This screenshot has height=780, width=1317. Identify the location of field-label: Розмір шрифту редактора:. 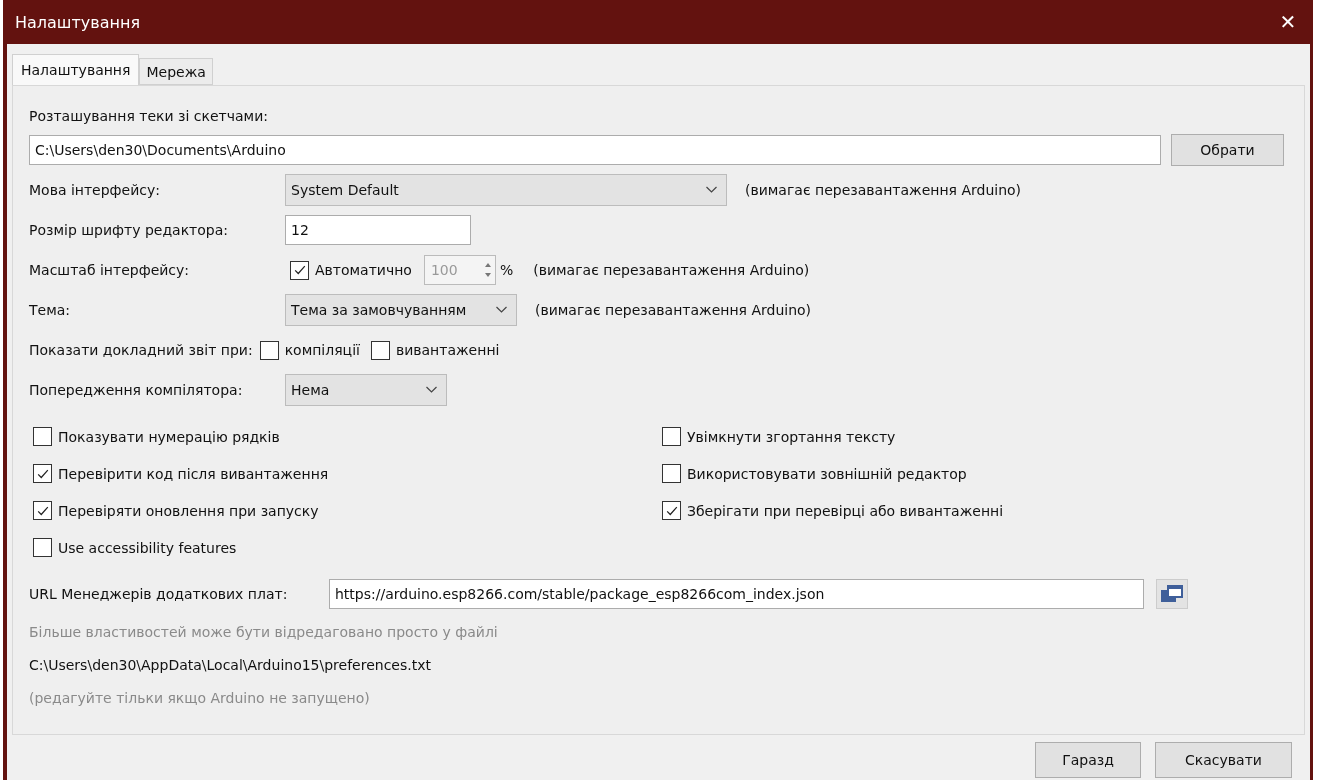
(129, 230).